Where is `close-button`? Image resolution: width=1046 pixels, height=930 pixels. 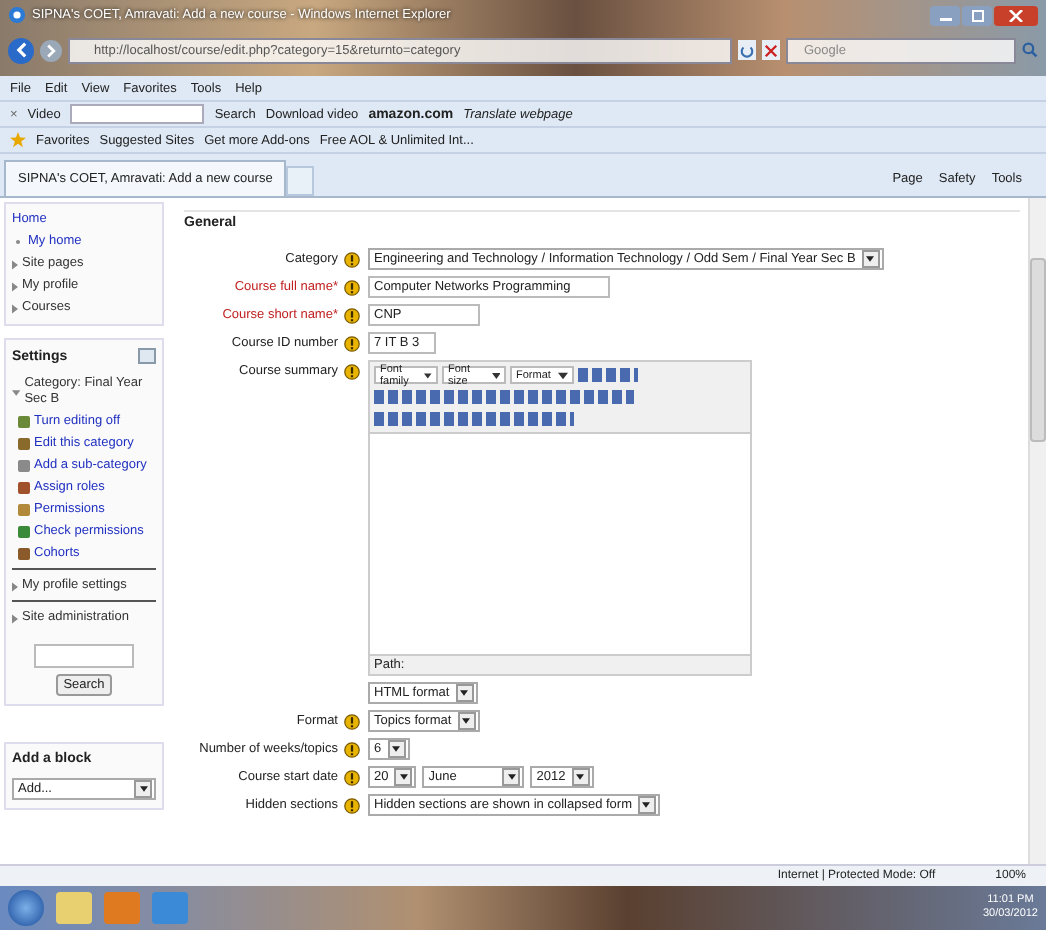 close-button is located at coordinates (1016, 15).